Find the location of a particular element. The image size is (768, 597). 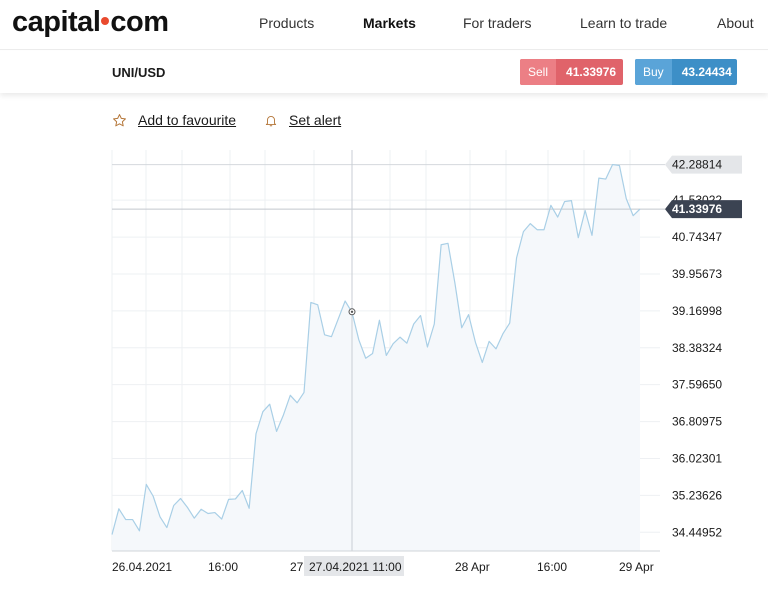

set-alert-label: Set alert is located at coordinates (315, 120).